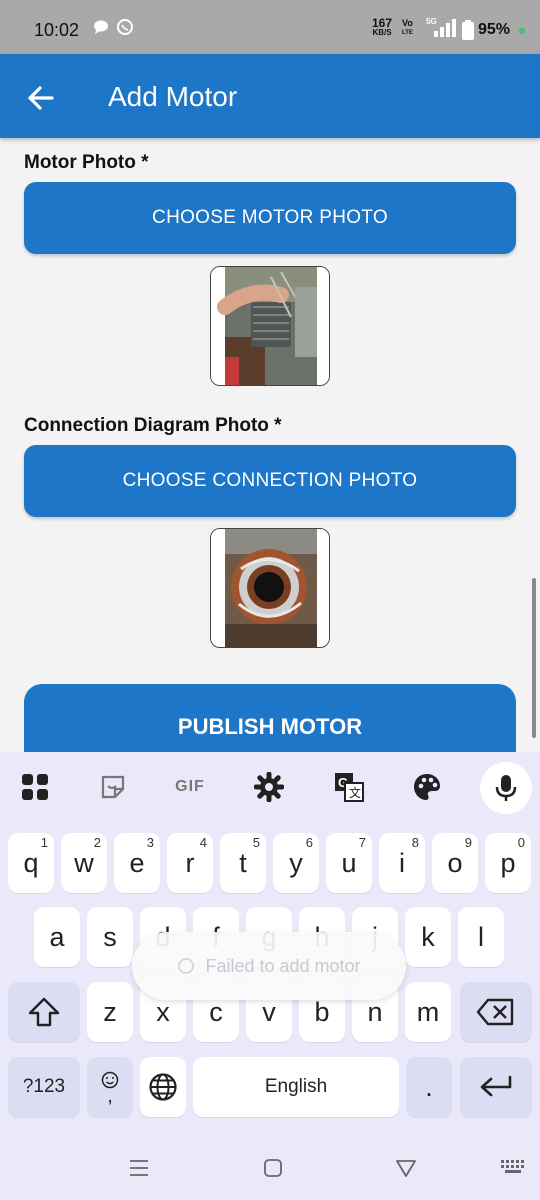  I want to click on key-y: y6, so click(296, 863).